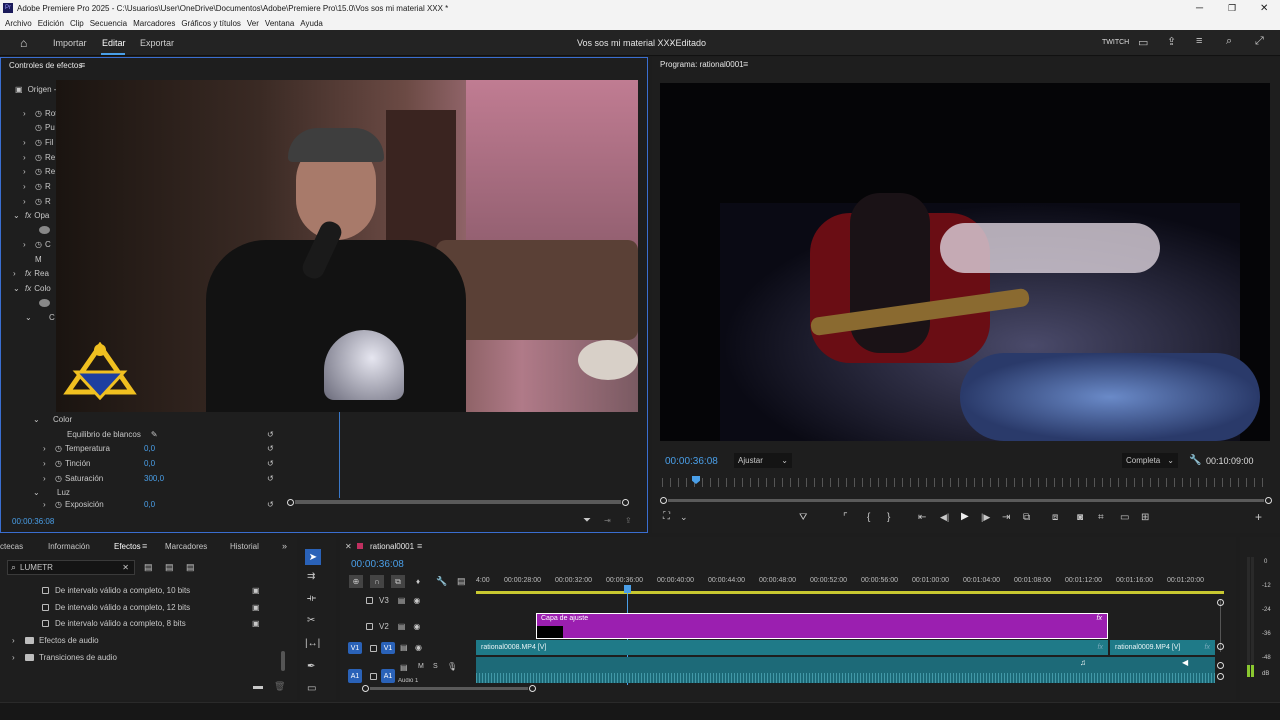 The width and height of the screenshot is (1280, 720). Describe the element at coordinates (283, 661) in the screenshot. I see `effects-scrollbar` at that location.